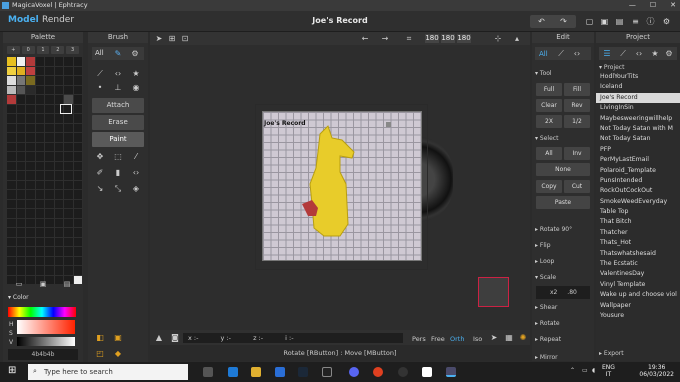 The width and height of the screenshot is (680, 382). I want to click on brush-all-button: All, so click(99, 53).